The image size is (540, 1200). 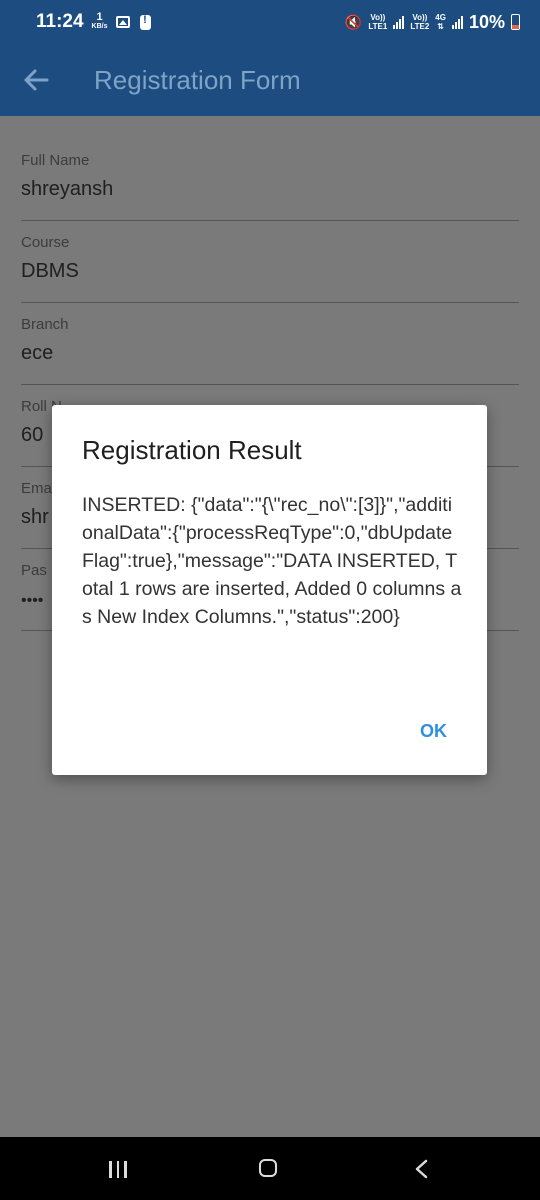 What do you see at coordinates (60, 21) in the screenshot?
I see `status-time: 11:24` at bounding box center [60, 21].